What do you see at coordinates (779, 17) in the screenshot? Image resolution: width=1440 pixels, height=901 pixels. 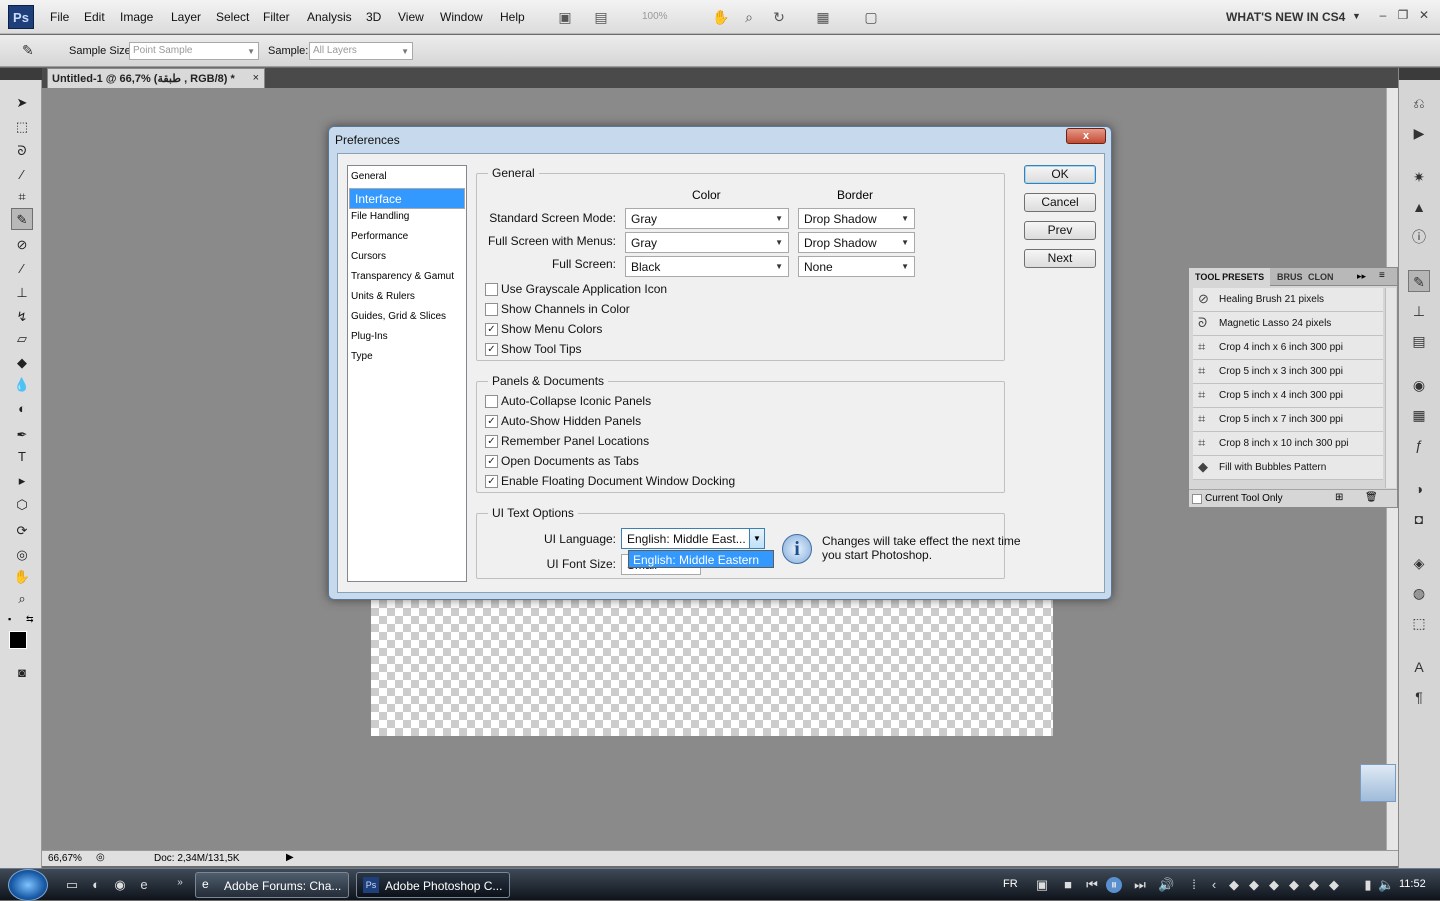 I see `rotate-view-icon: ↻` at bounding box center [779, 17].